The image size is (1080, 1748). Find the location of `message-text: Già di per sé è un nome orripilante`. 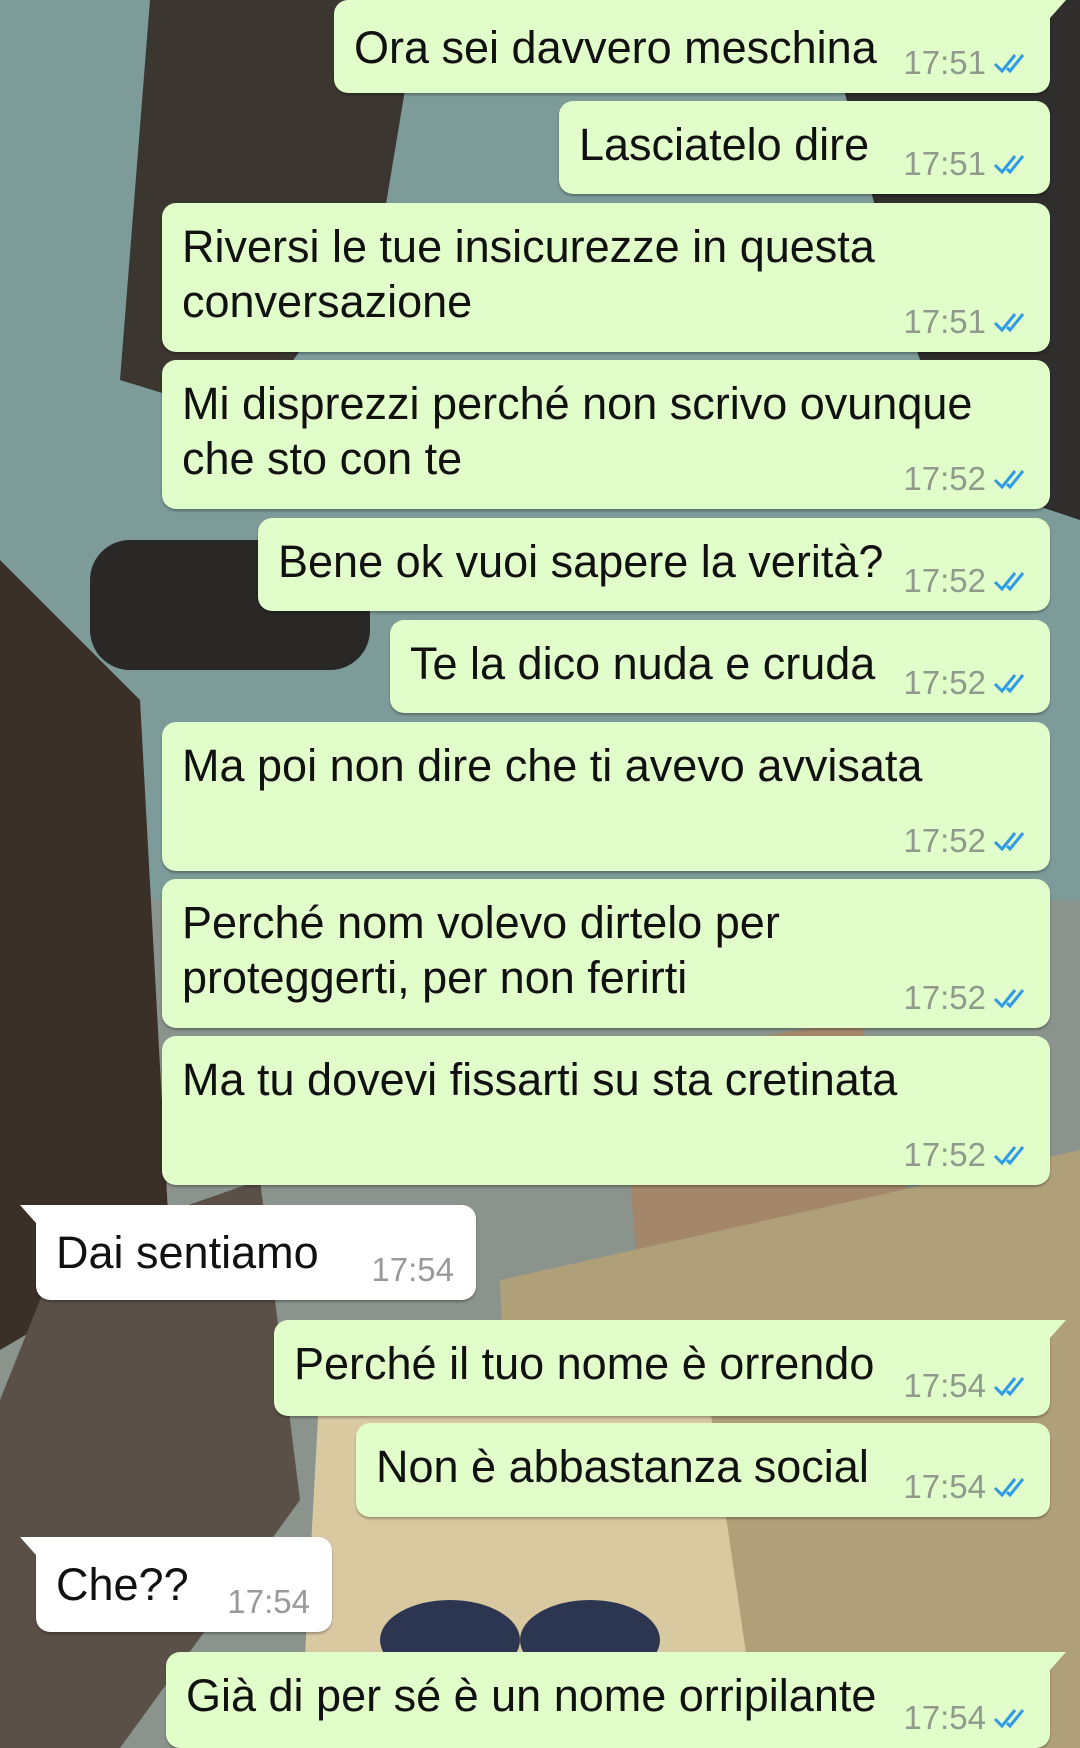

message-text: Già di per sé è un nome orripilante is located at coordinates (531, 1695).